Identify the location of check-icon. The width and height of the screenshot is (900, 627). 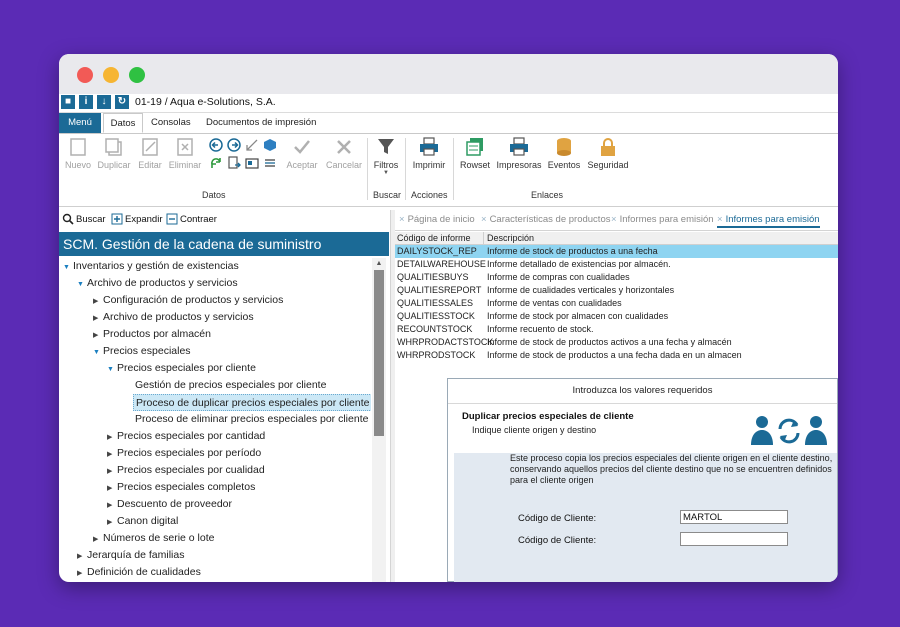
(302, 147).